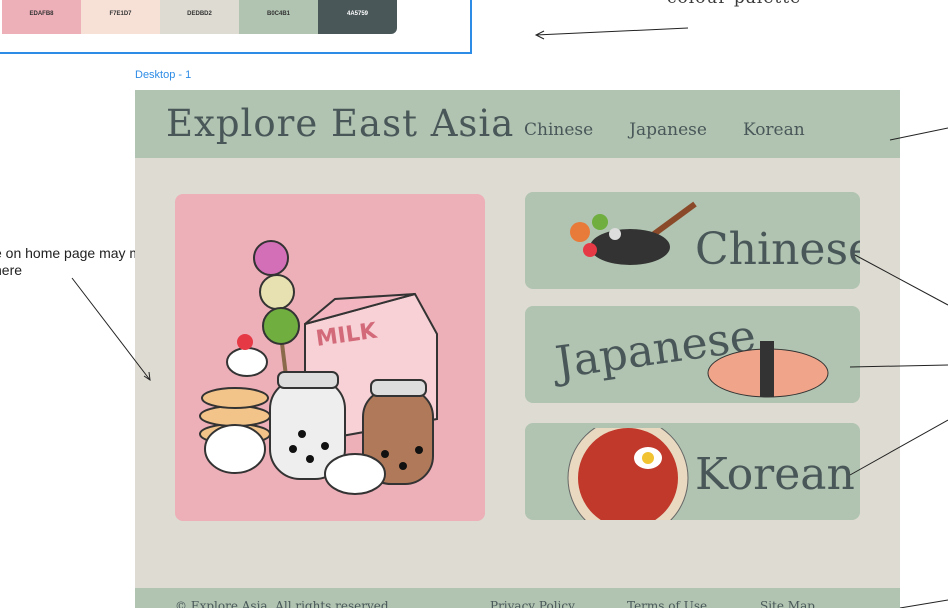 This screenshot has width=948, height=608. I want to click on frame-label: Desktop - 1, so click(163, 75).